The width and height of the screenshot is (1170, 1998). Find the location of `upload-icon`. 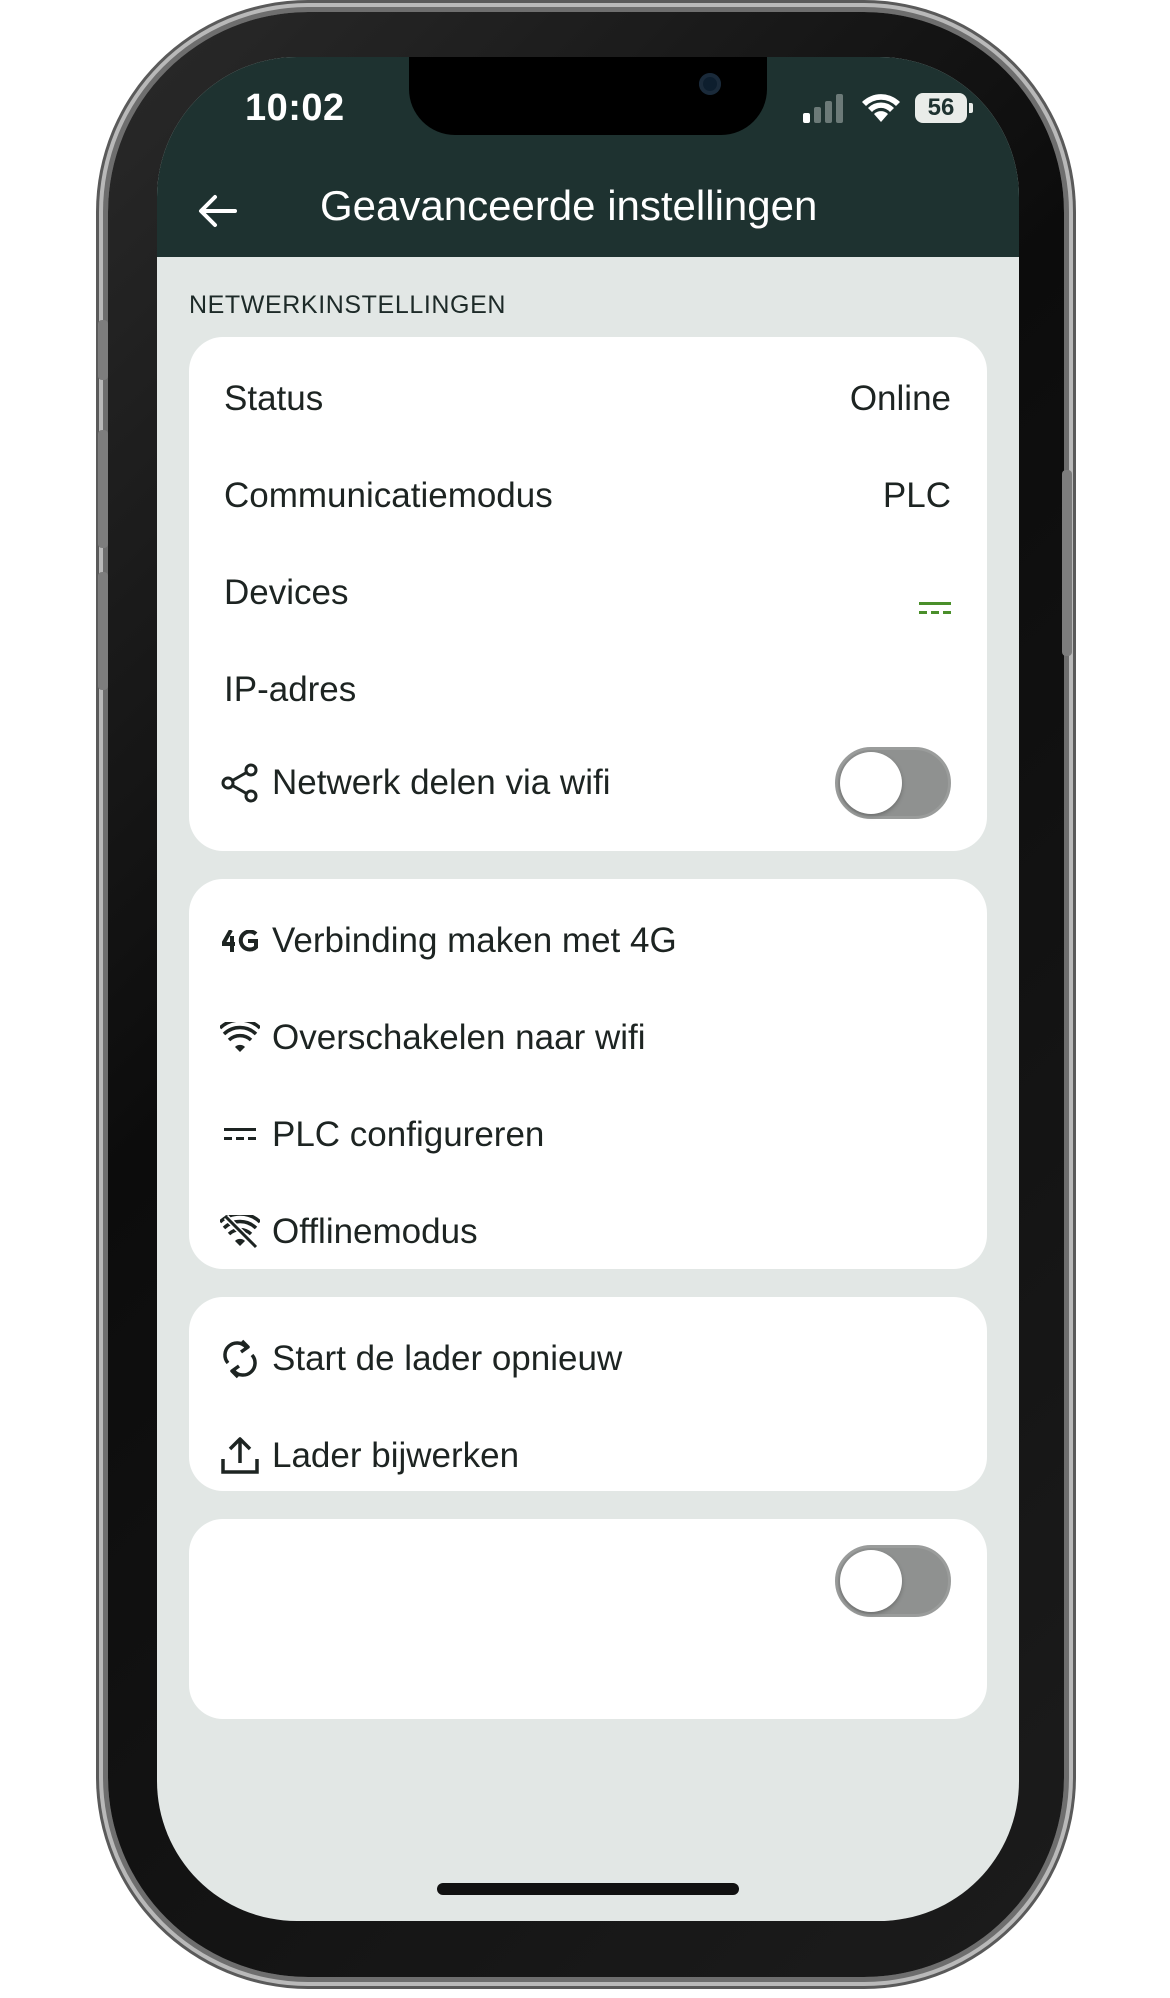

upload-icon is located at coordinates (240, 1456).